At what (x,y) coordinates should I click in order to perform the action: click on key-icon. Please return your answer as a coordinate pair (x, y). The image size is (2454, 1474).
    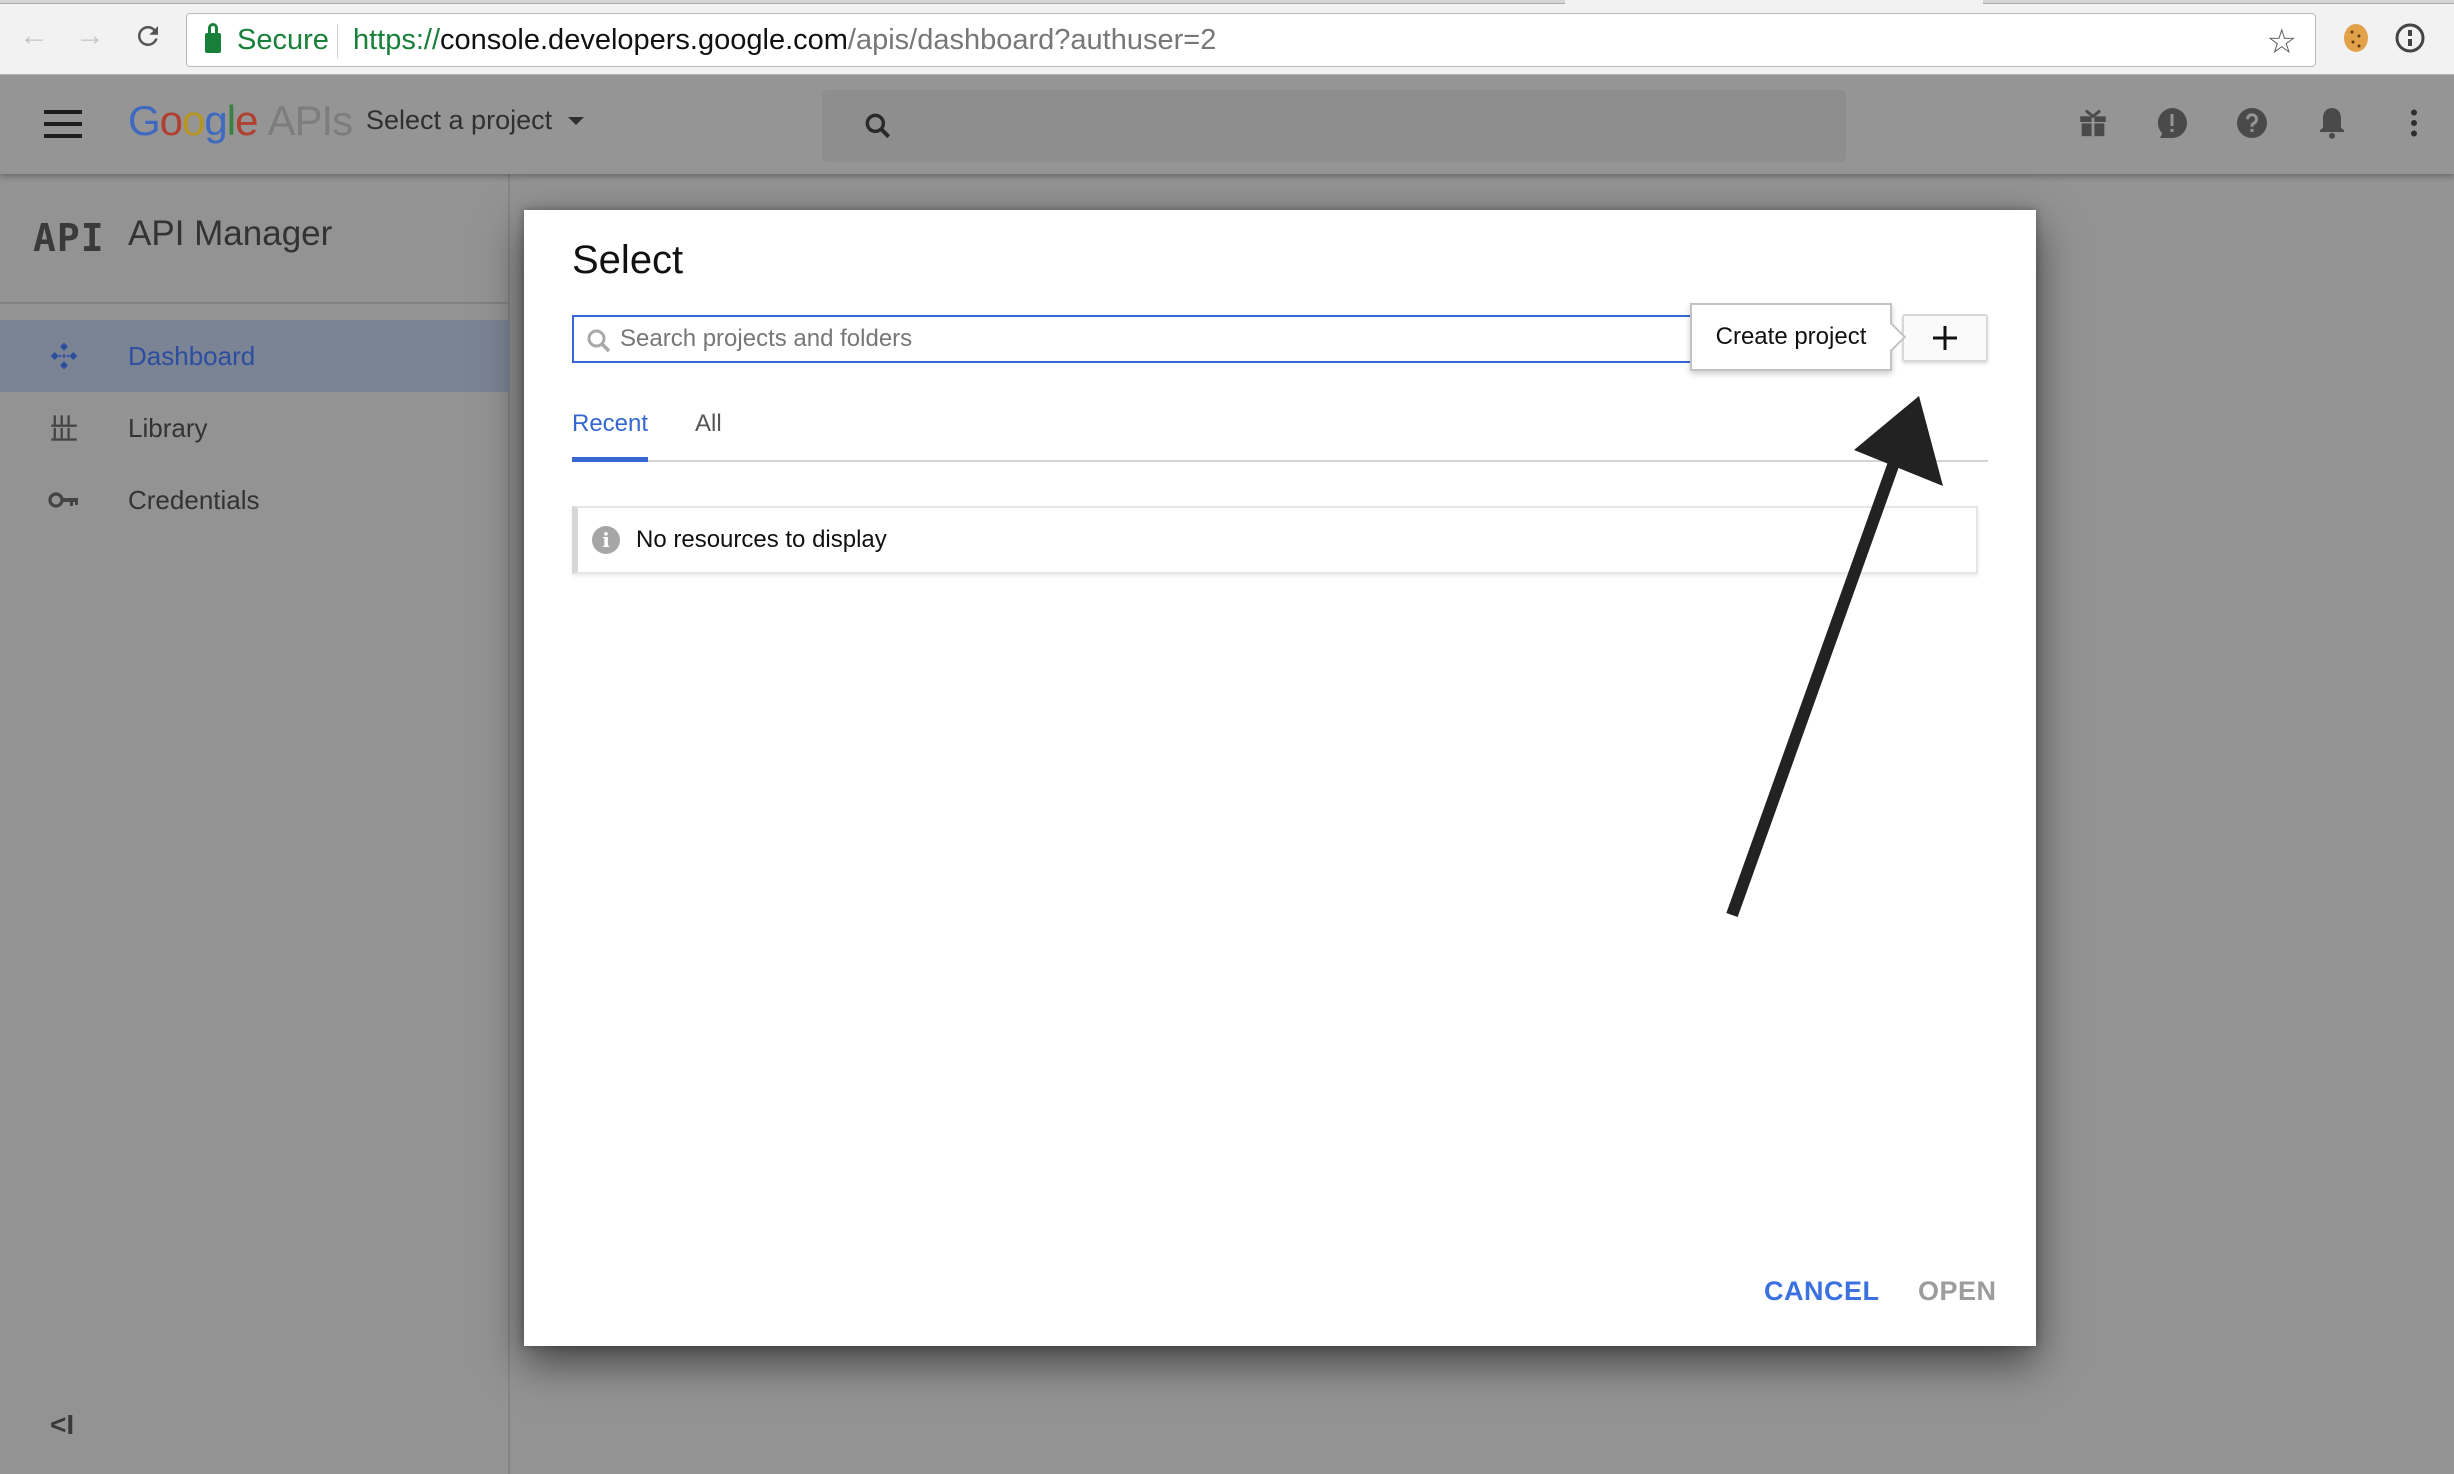
    Looking at the image, I should click on (64, 500).